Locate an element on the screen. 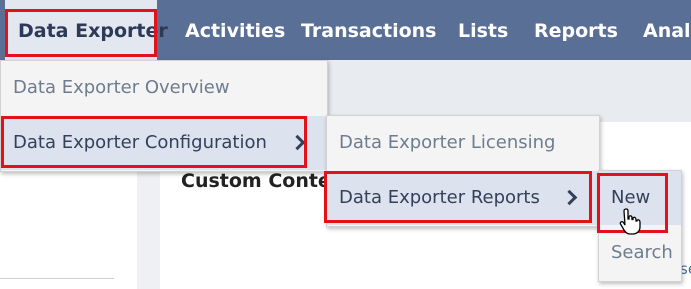 The width and height of the screenshot is (691, 289). menu-item-label: Search is located at coordinates (642, 252).